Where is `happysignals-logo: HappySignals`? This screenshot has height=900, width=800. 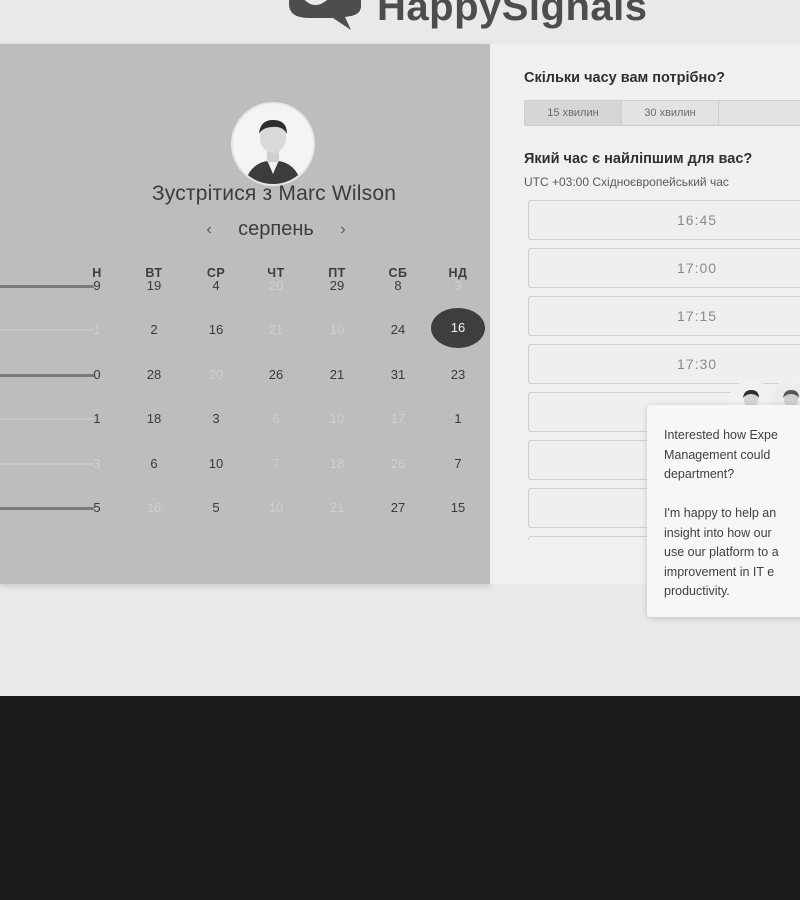
happysignals-logo: HappySignals is located at coordinates (466, 16).